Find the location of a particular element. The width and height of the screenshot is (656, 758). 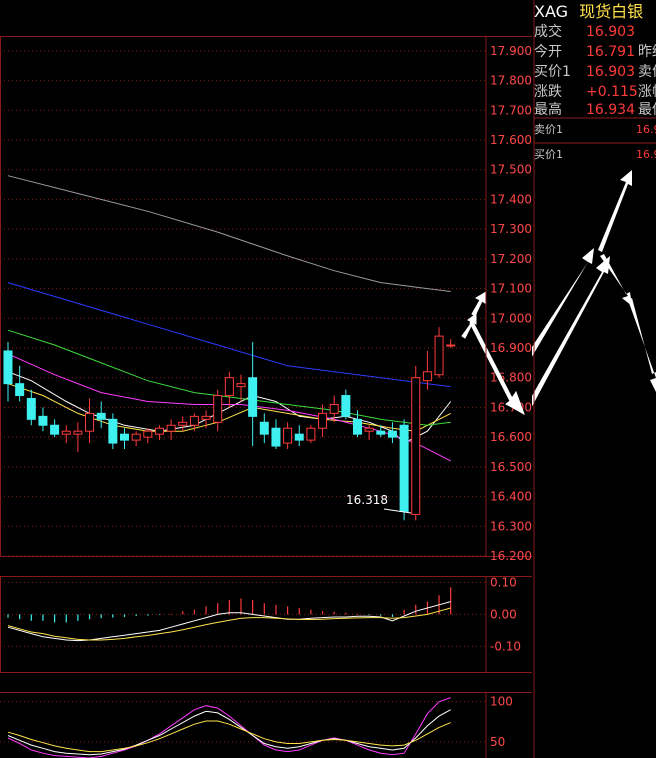

macd-panel: 0.10 0.00 -0.10 is located at coordinates (266, 624).